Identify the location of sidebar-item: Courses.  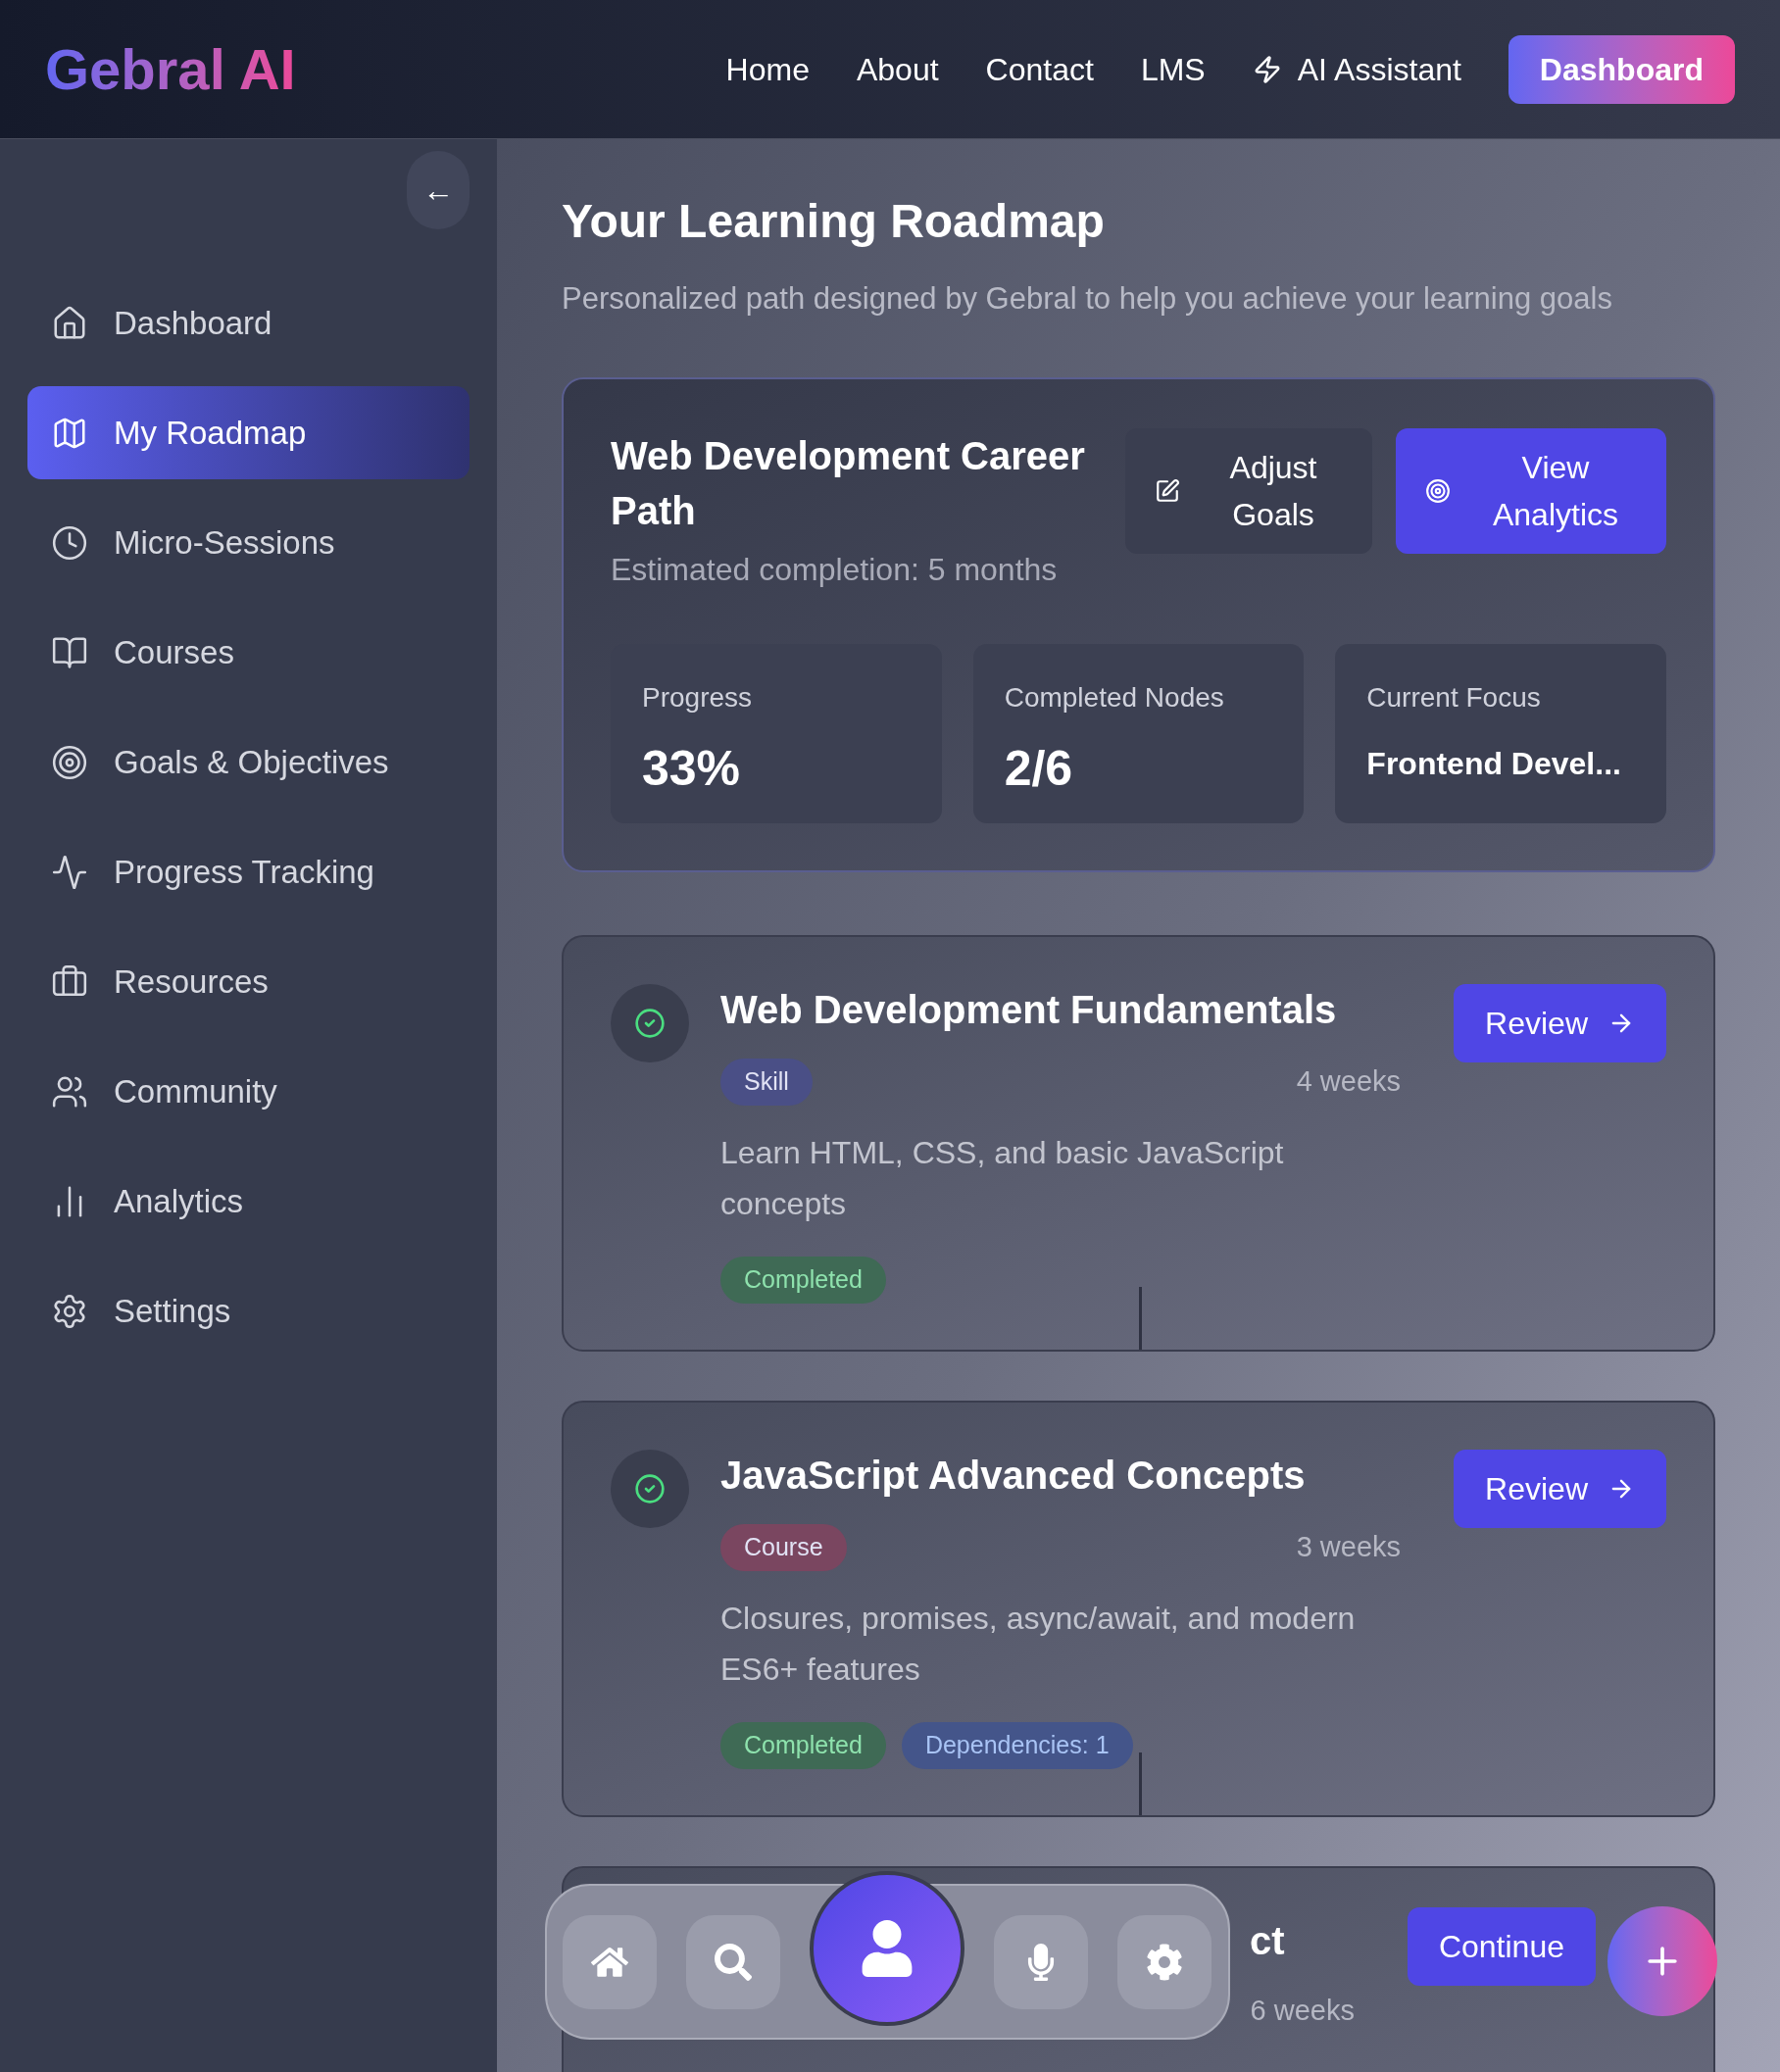
(248, 652).